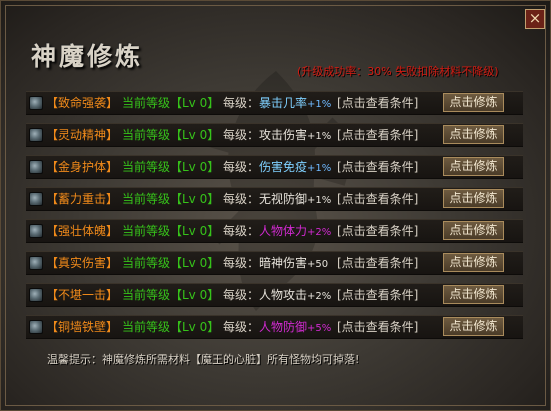  I want to click on skill-name: 【金身护体】, so click(82, 167).